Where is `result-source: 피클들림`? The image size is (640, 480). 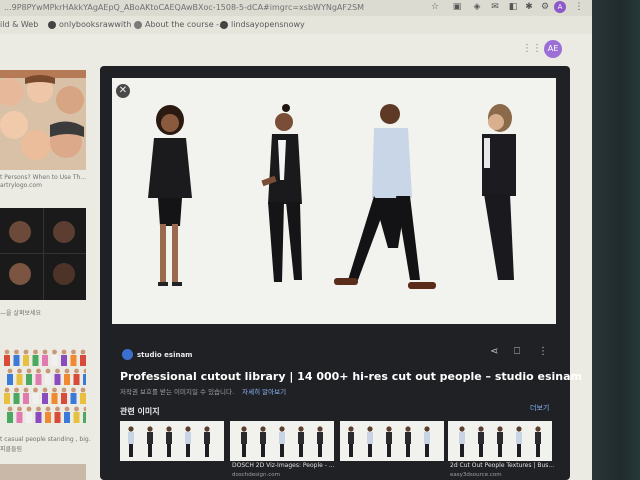 result-source: 피클들림 is located at coordinates (11, 449).